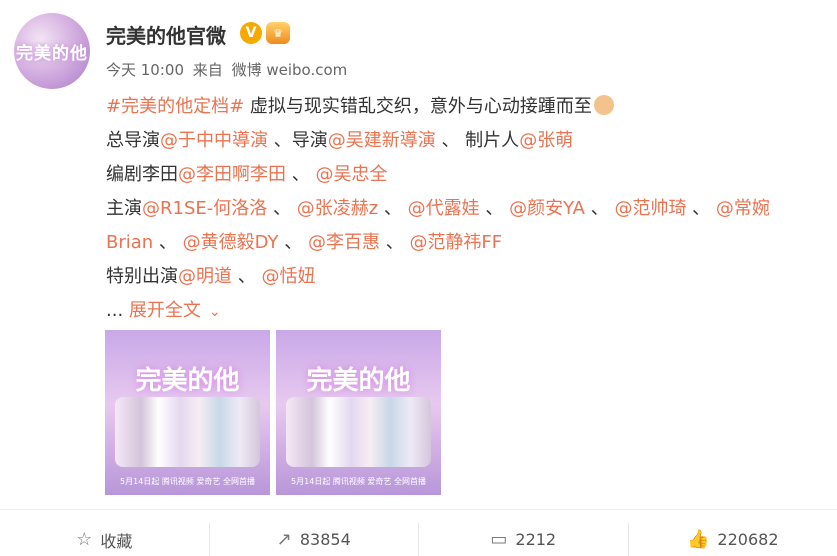 This screenshot has width=837, height=556. What do you see at coordinates (133, 140) in the screenshot?
I see `post-text-segment: 总导演` at bounding box center [133, 140].